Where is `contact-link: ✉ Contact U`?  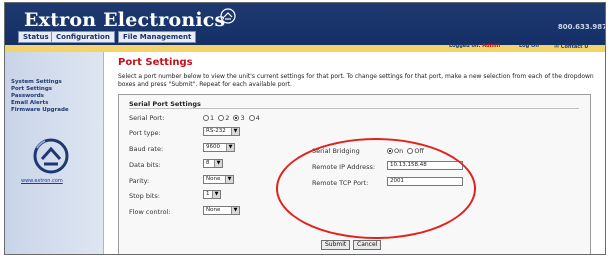
contact-link: ✉ Contact U is located at coordinates (571, 46).